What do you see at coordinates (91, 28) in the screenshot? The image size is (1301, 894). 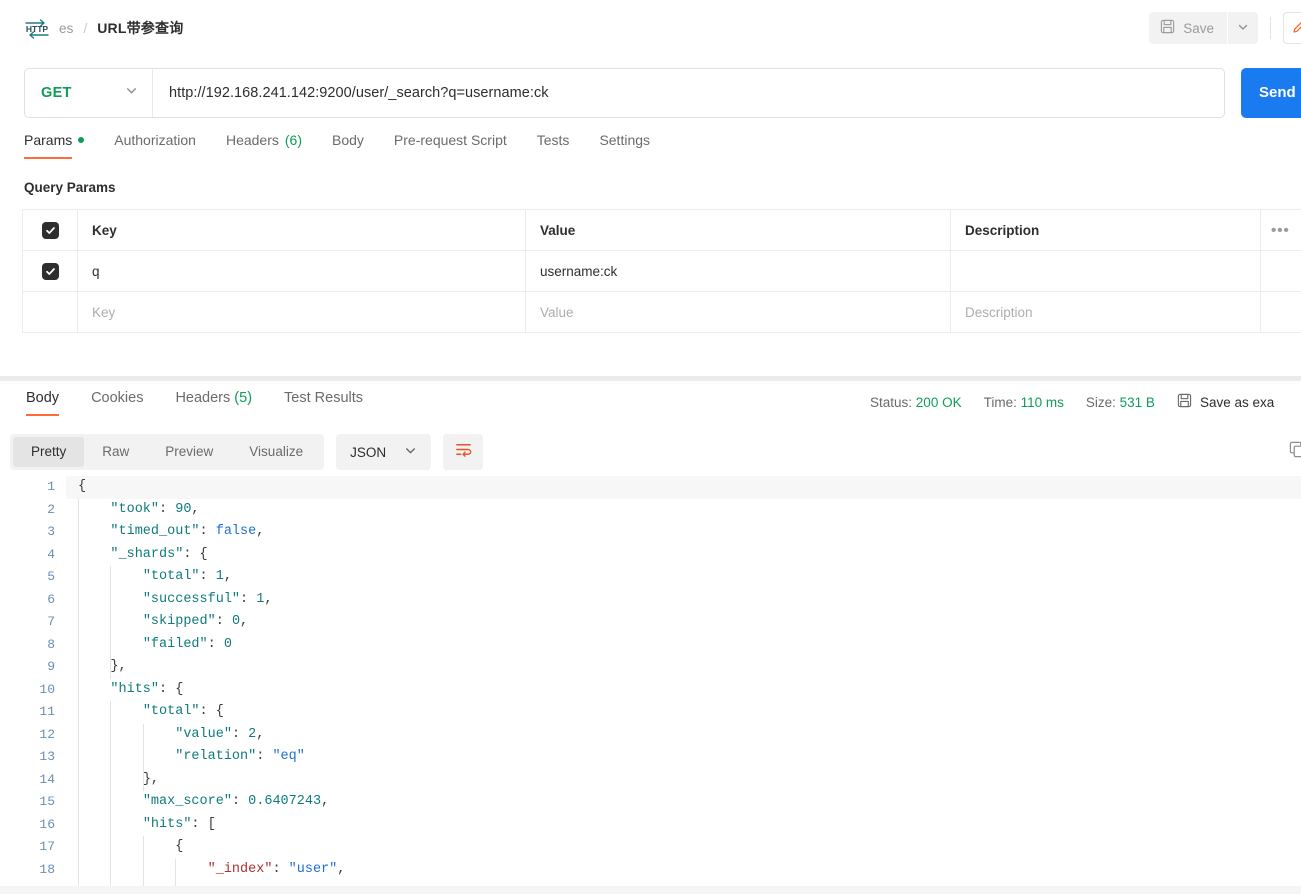 I see `breadcrumb: HTTP es / URL带参查询` at bounding box center [91, 28].